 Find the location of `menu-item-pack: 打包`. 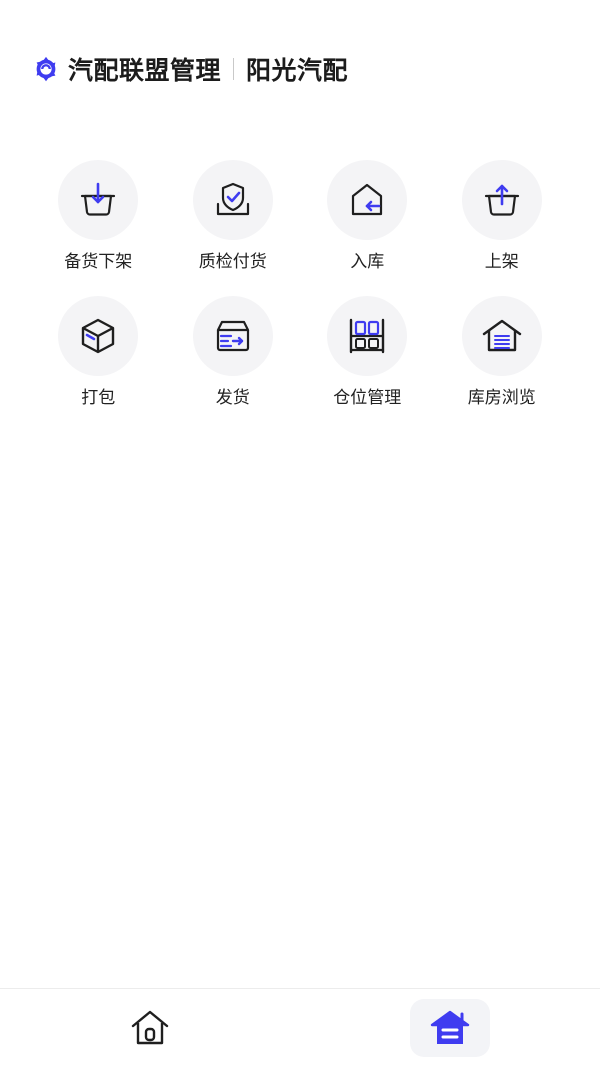

menu-item-pack: 打包 is located at coordinates (98, 353).